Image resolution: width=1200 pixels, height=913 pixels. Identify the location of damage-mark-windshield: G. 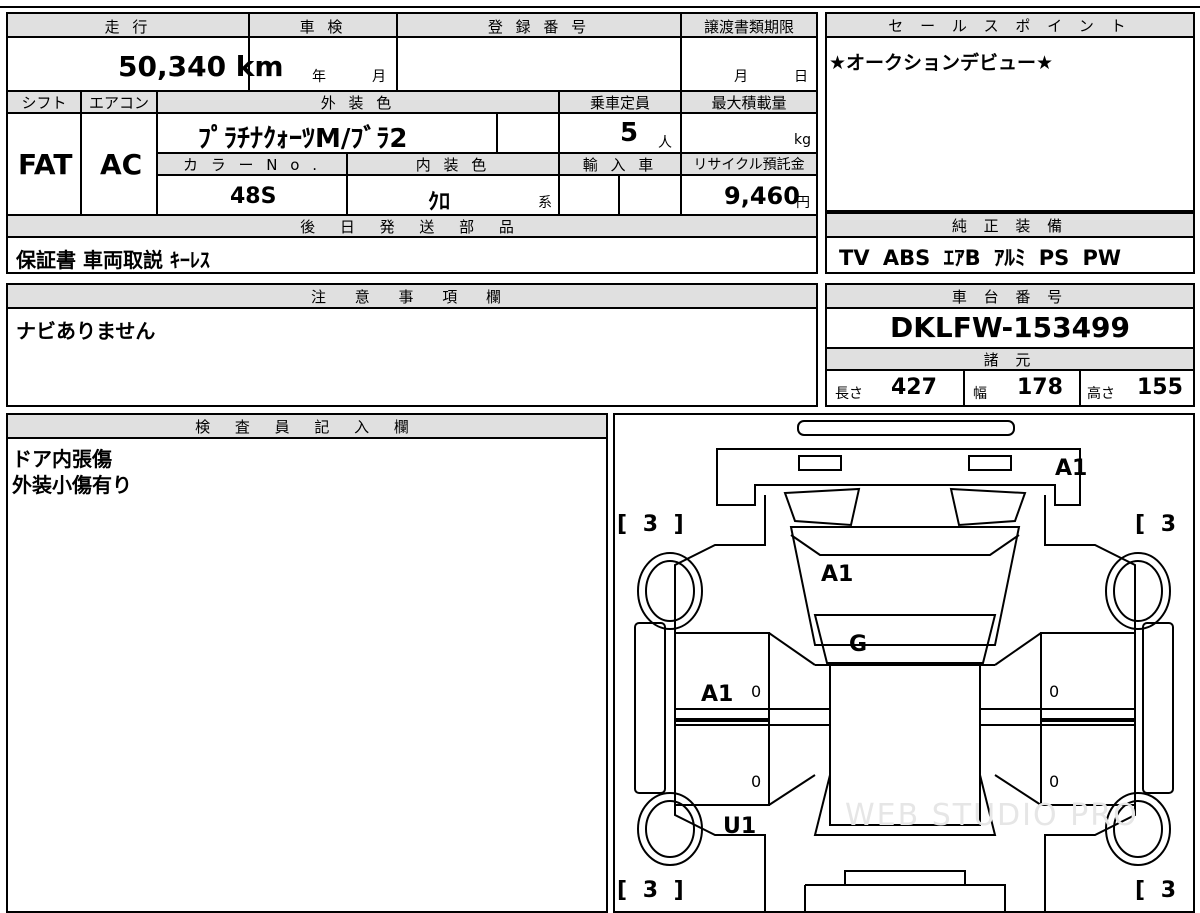
(858, 644).